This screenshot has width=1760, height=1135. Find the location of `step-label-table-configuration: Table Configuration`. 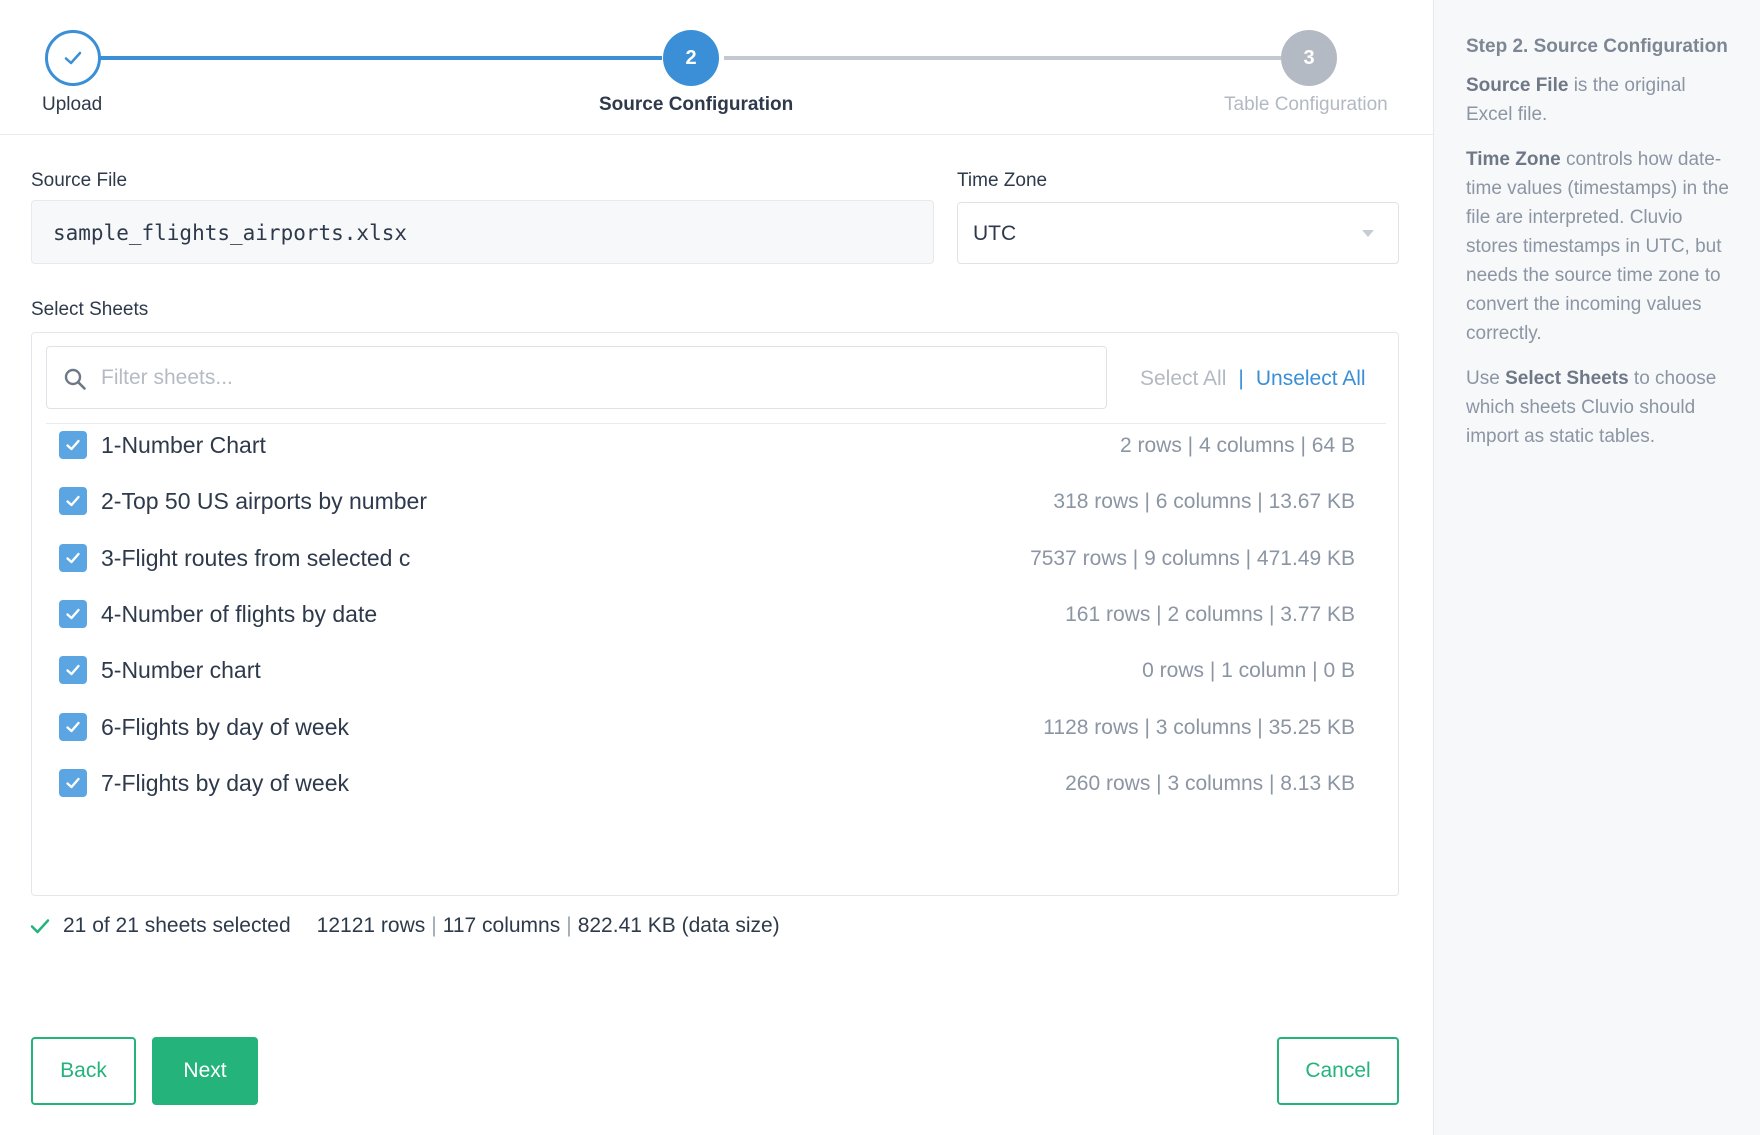

step-label-table-configuration: Table Configuration is located at coordinates (1306, 104).